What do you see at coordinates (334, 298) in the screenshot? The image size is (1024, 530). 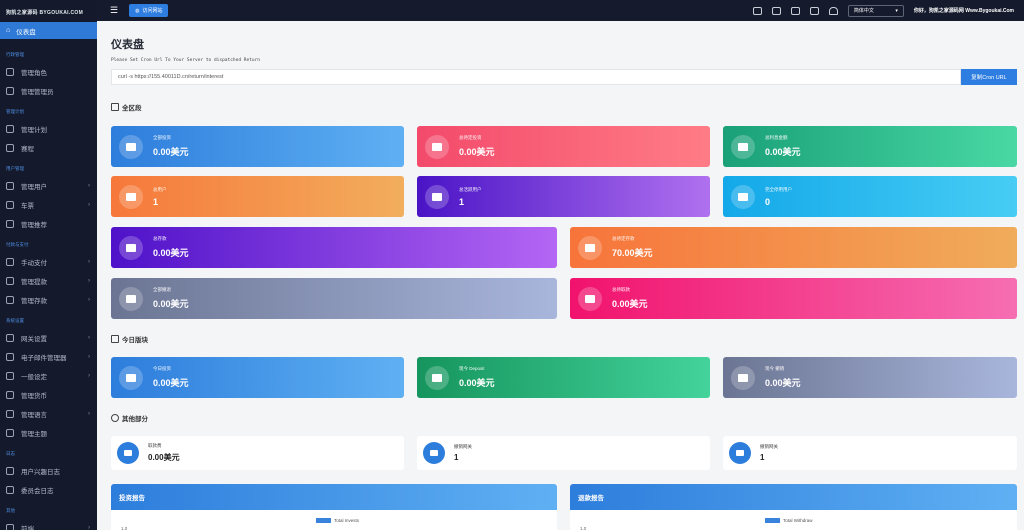 I see `stat-card: 全部撤退 0.00美元` at bounding box center [334, 298].